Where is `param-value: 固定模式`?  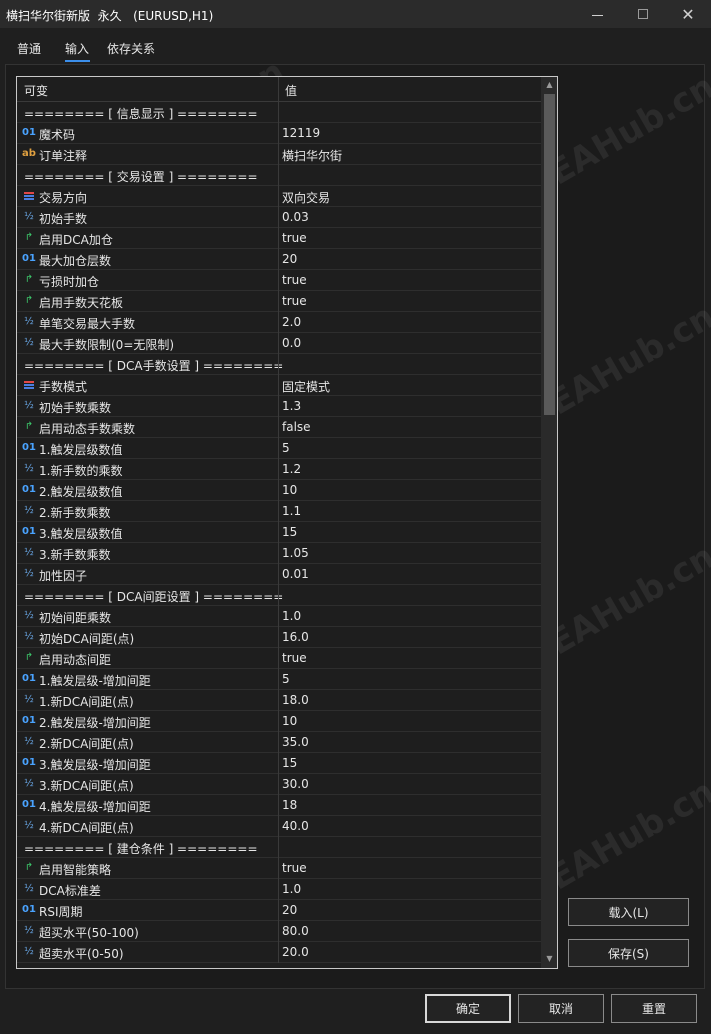
param-value: 固定模式 is located at coordinates (306, 386).